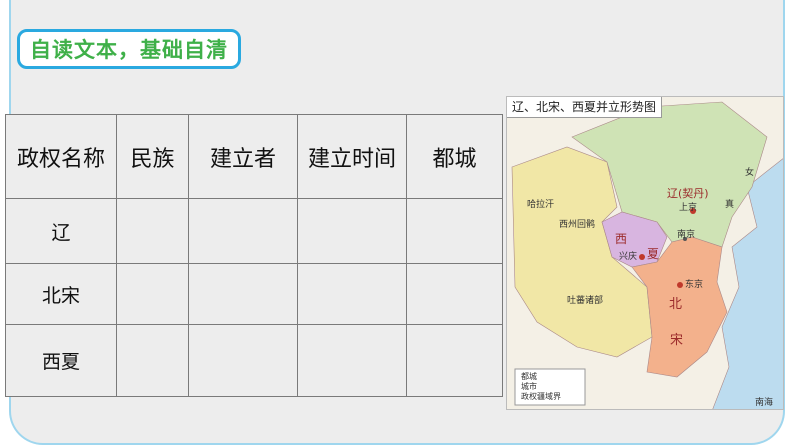 This screenshot has height=447, width=794. I want to click on label-nanhai: 南海, so click(764, 403).